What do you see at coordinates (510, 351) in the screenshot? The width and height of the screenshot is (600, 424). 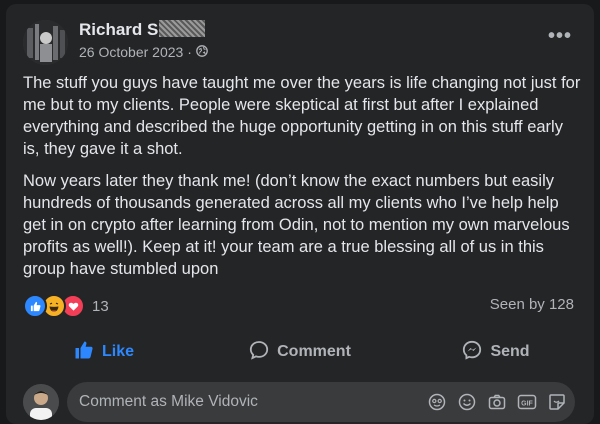 I see `send-label: Send` at bounding box center [510, 351].